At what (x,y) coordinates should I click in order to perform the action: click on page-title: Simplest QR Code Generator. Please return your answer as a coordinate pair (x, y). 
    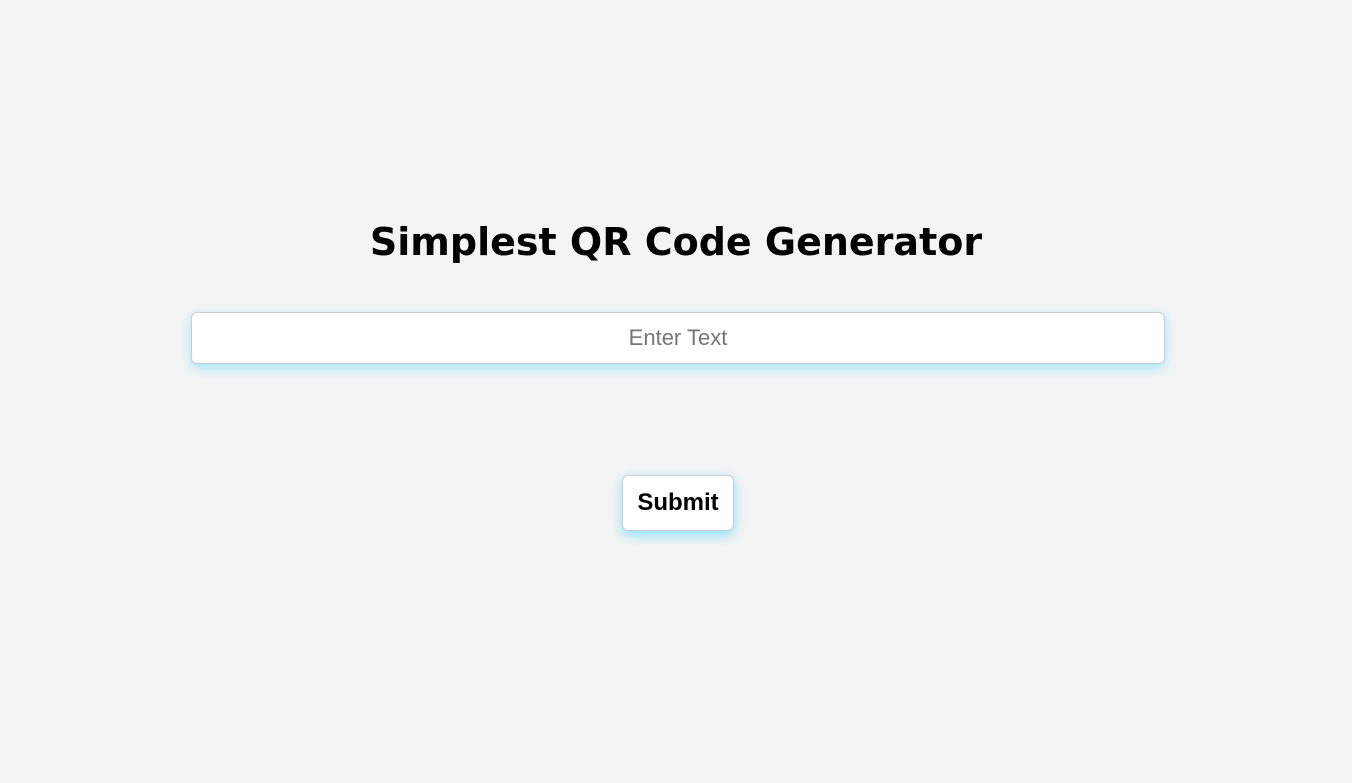
    Looking at the image, I should click on (676, 242).